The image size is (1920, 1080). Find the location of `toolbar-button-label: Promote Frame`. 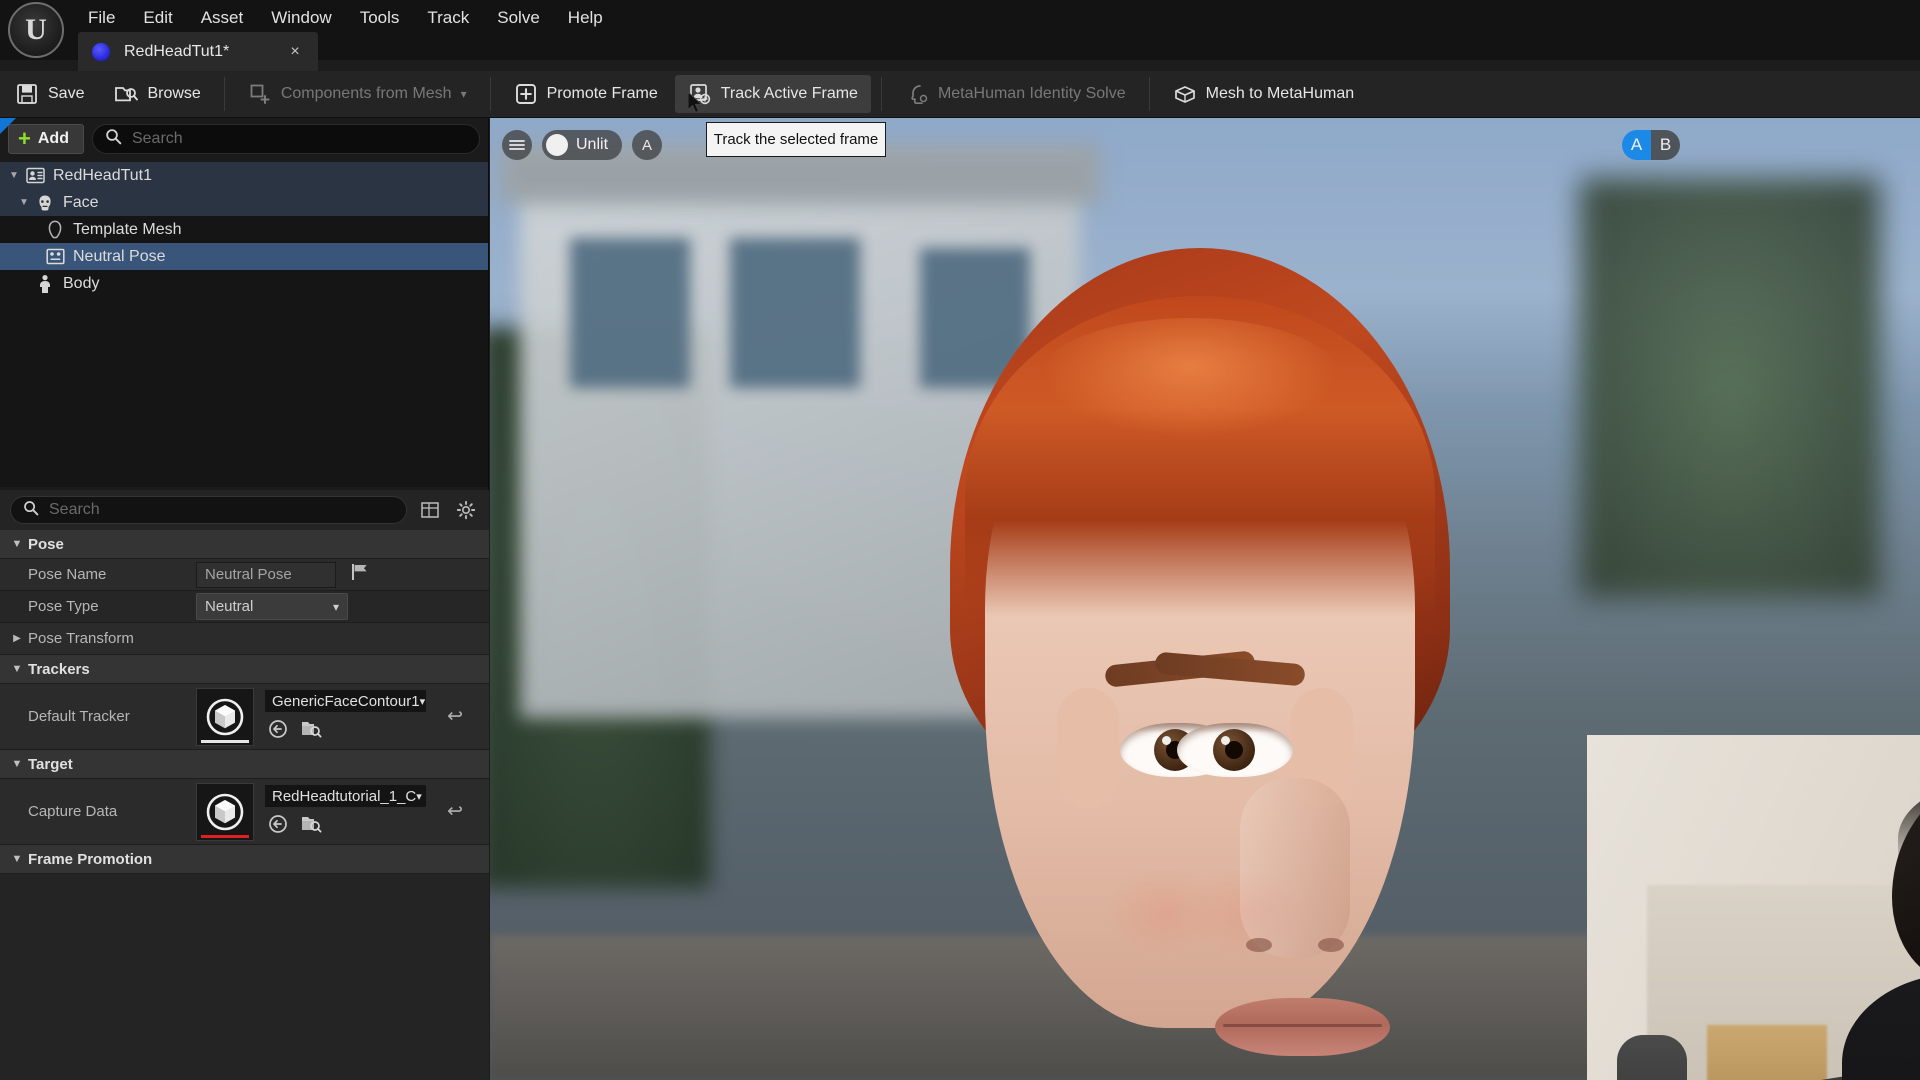

toolbar-button-label: Promote Frame is located at coordinates (602, 93).